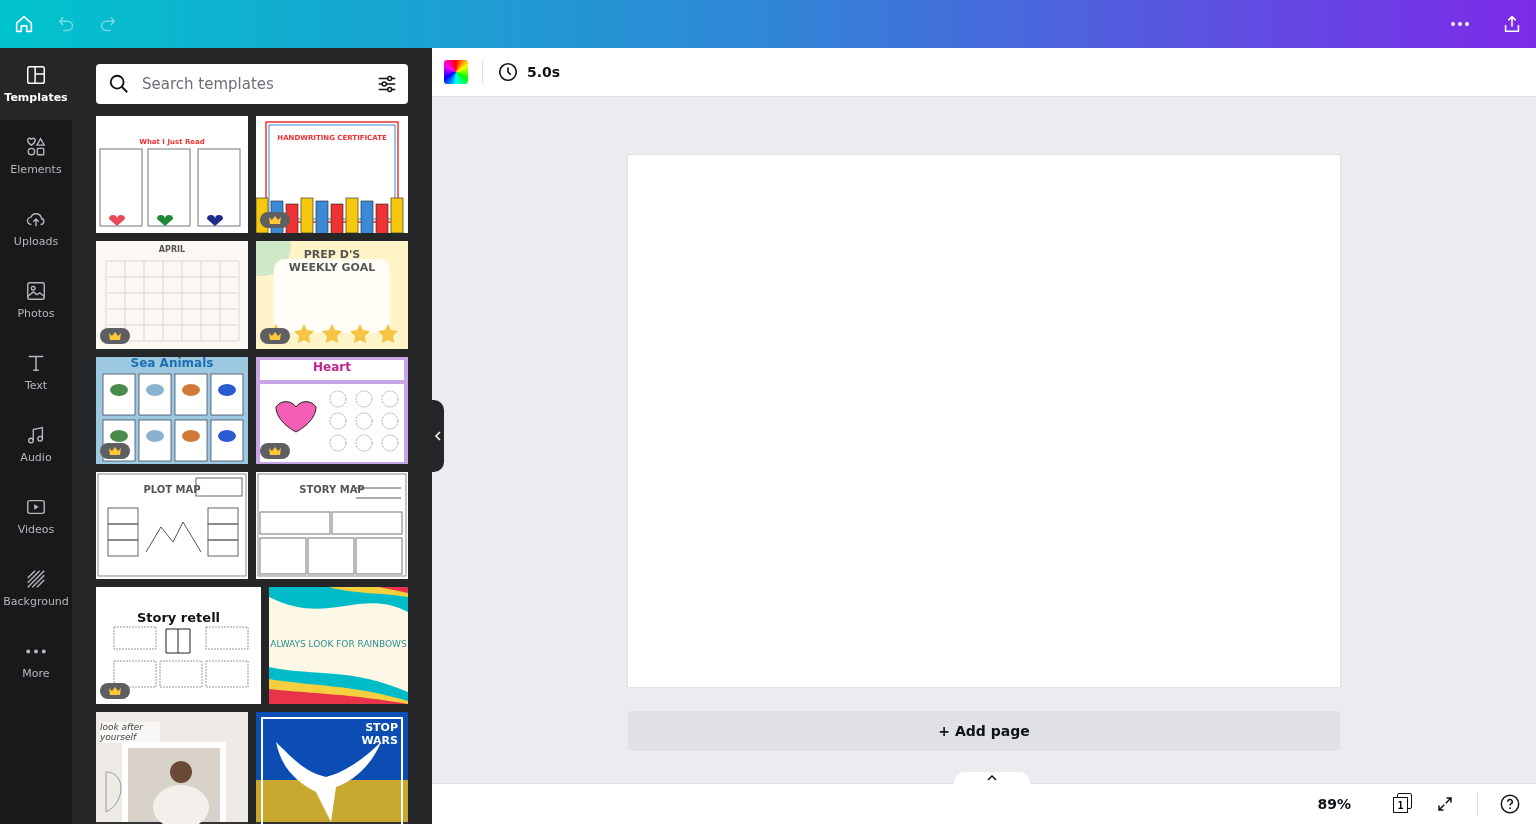  Describe the element at coordinates (36, 516) in the screenshot. I see `sidebar-tab: Videos` at that location.